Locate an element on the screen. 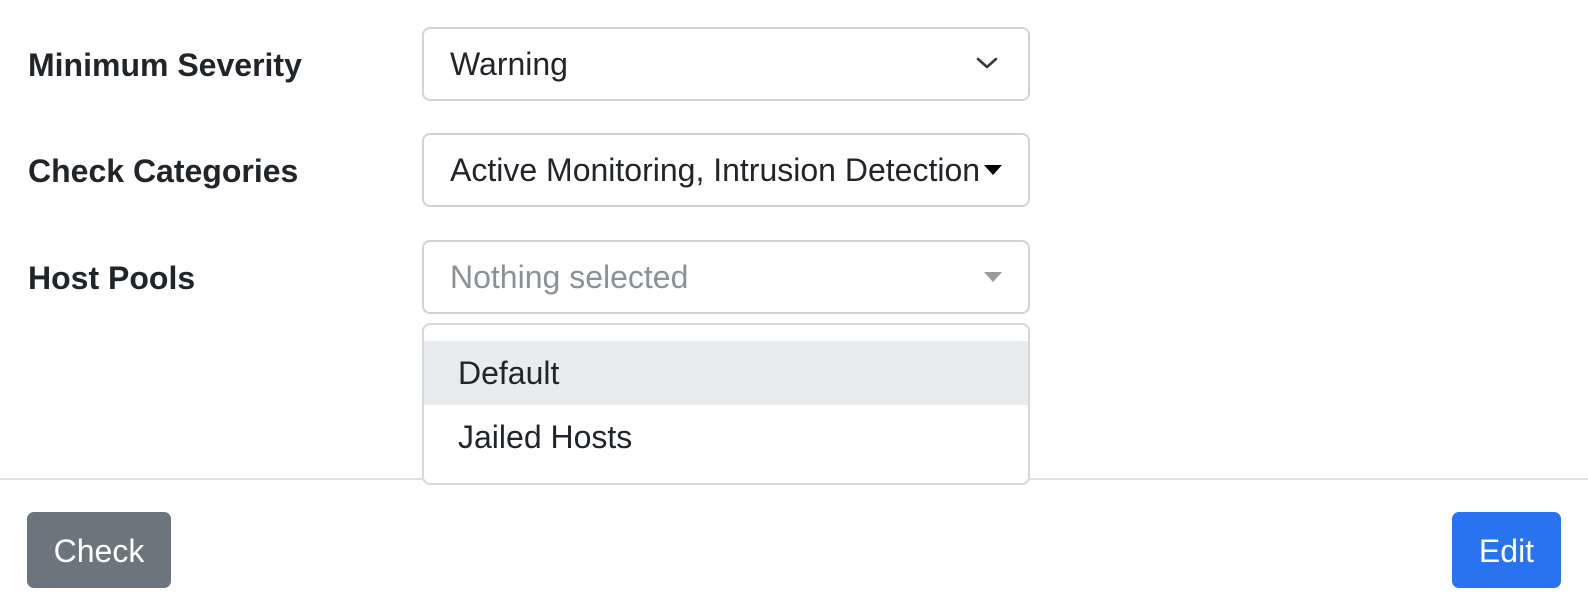 This screenshot has height=610, width=1588. minimum-severity-value: Warning is located at coordinates (509, 64).